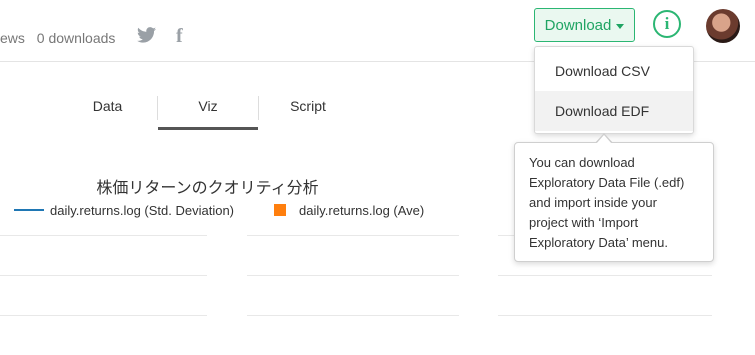 The height and width of the screenshot is (355, 755). What do you see at coordinates (12, 38) in the screenshot?
I see `views-count: ews` at bounding box center [12, 38].